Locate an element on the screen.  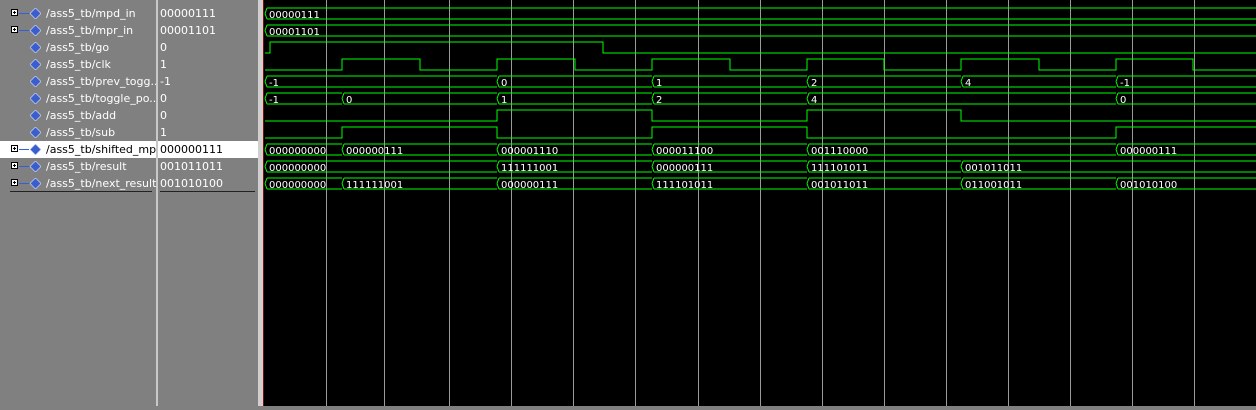
signal-name: /ass5_tb/mpr_in is located at coordinates (90, 30).